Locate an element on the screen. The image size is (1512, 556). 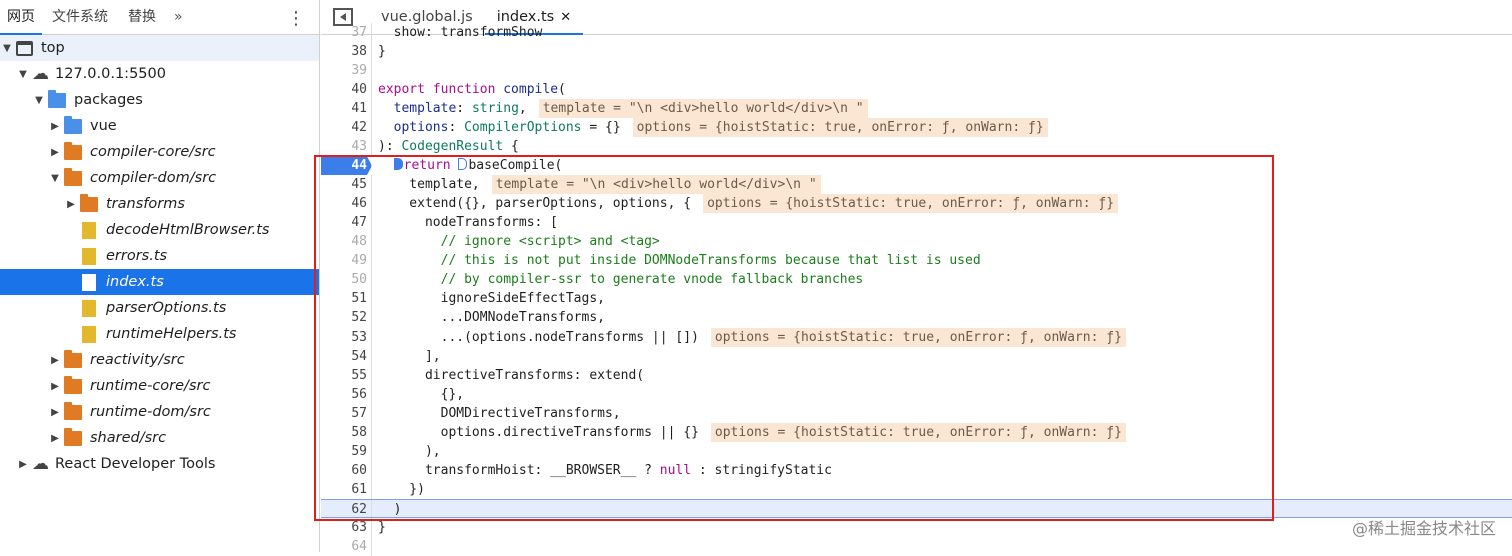
tree-item: ▶ runtime-dom/src is located at coordinates (159, 412).